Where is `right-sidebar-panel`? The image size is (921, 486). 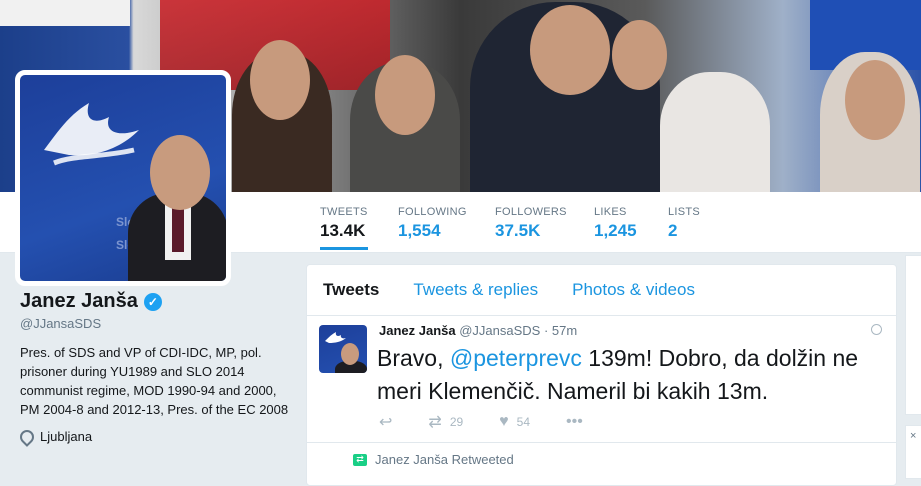
right-sidebar-panel is located at coordinates (913, 335).